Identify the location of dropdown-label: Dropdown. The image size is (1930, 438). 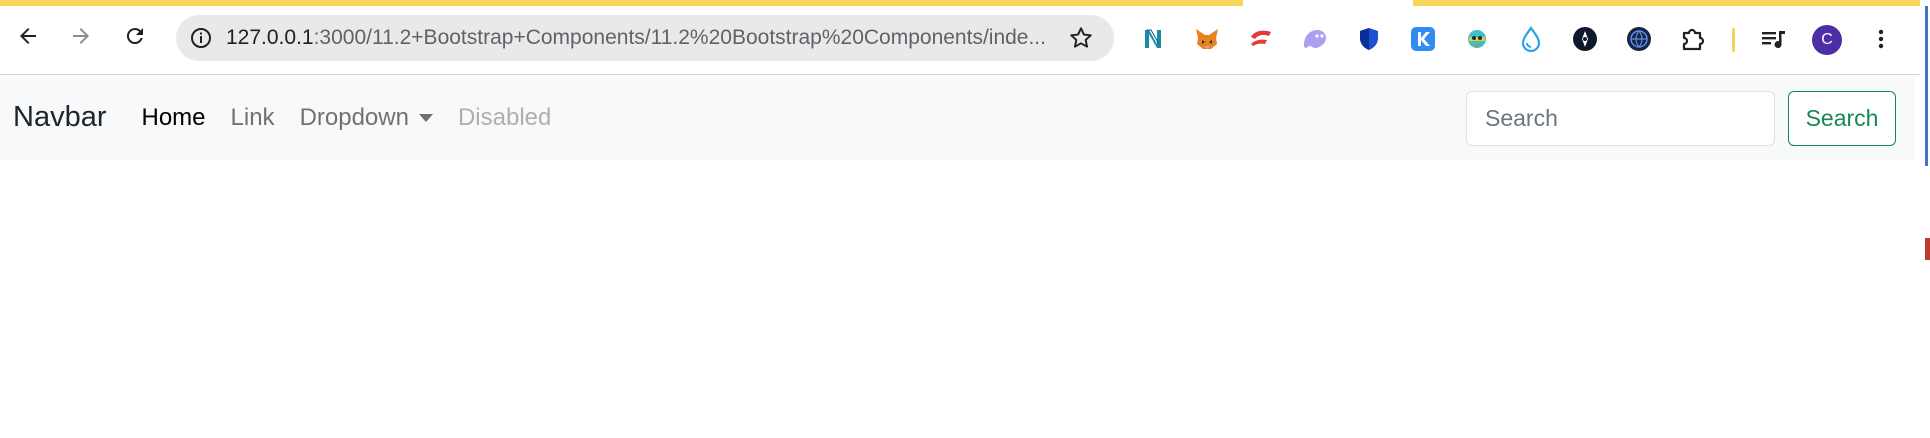
(354, 117).